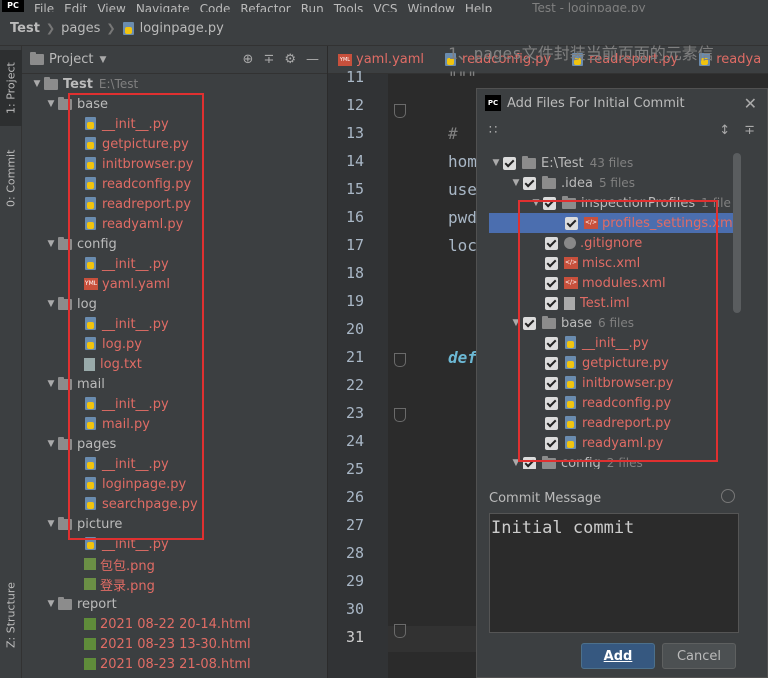 This screenshot has height=678, width=768. I want to click on line-number: 27, so click(355, 525).